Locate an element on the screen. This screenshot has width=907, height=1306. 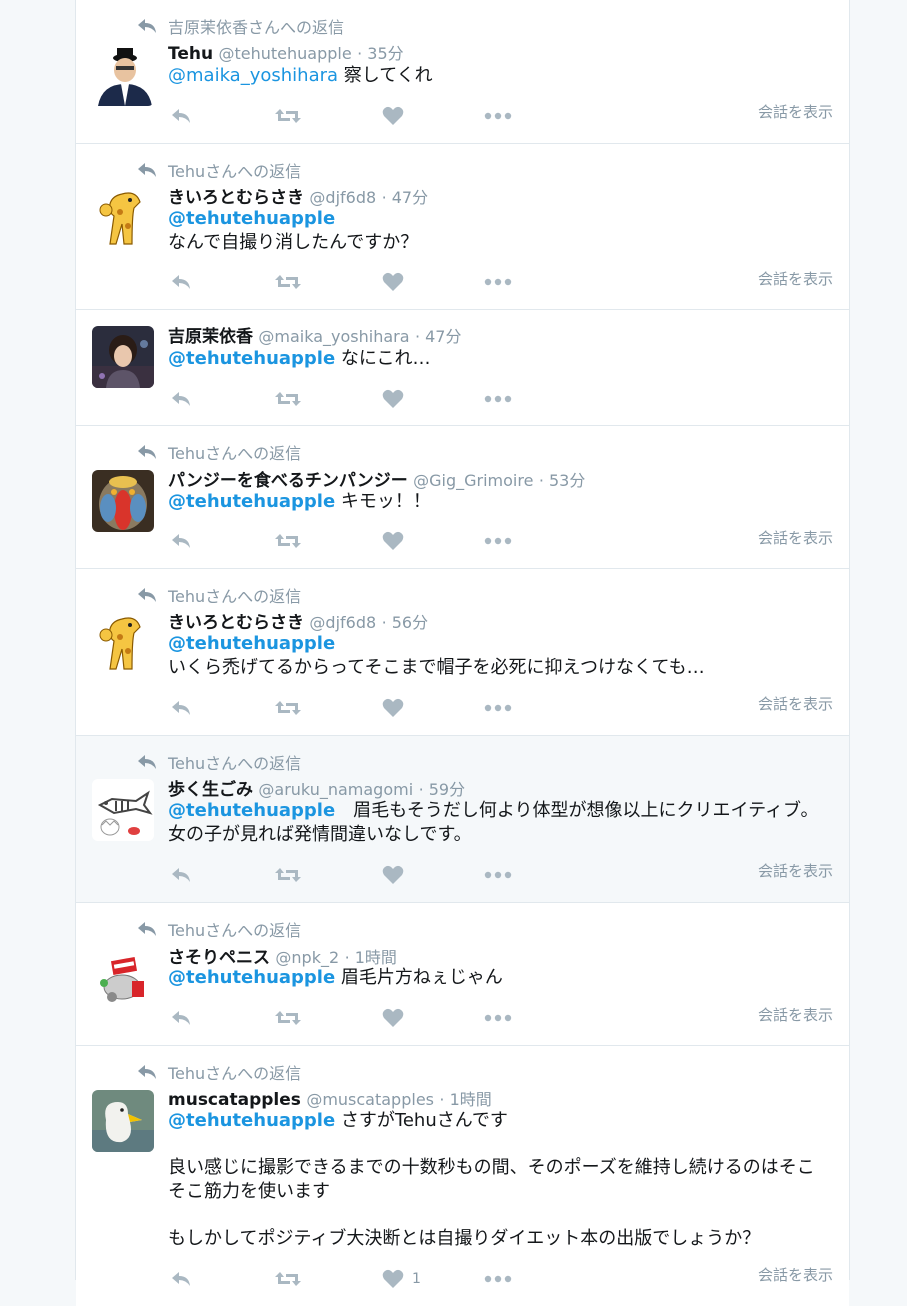
display-name: Tehu is located at coordinates (190, 54).